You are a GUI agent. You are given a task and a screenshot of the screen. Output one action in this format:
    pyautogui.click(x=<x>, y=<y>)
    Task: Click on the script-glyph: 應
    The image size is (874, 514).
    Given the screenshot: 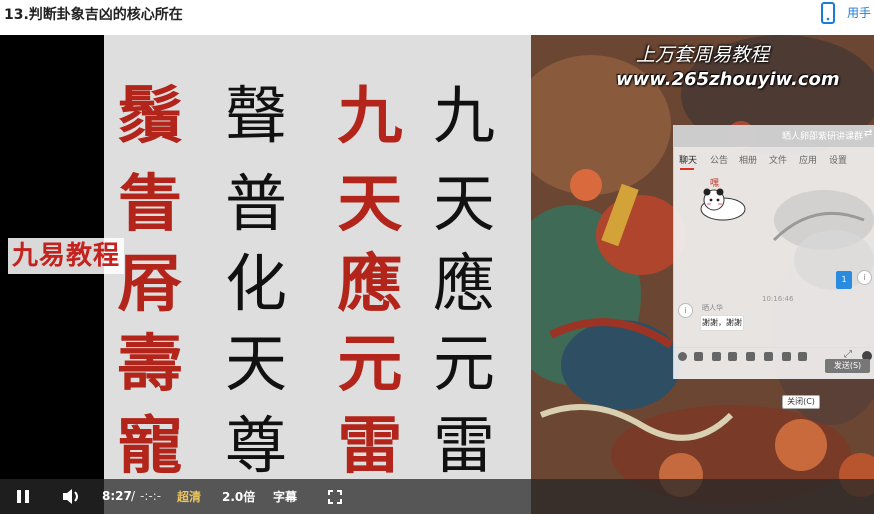 What is the action you would take?
    pyautogui.click(x=463, y=283)
    